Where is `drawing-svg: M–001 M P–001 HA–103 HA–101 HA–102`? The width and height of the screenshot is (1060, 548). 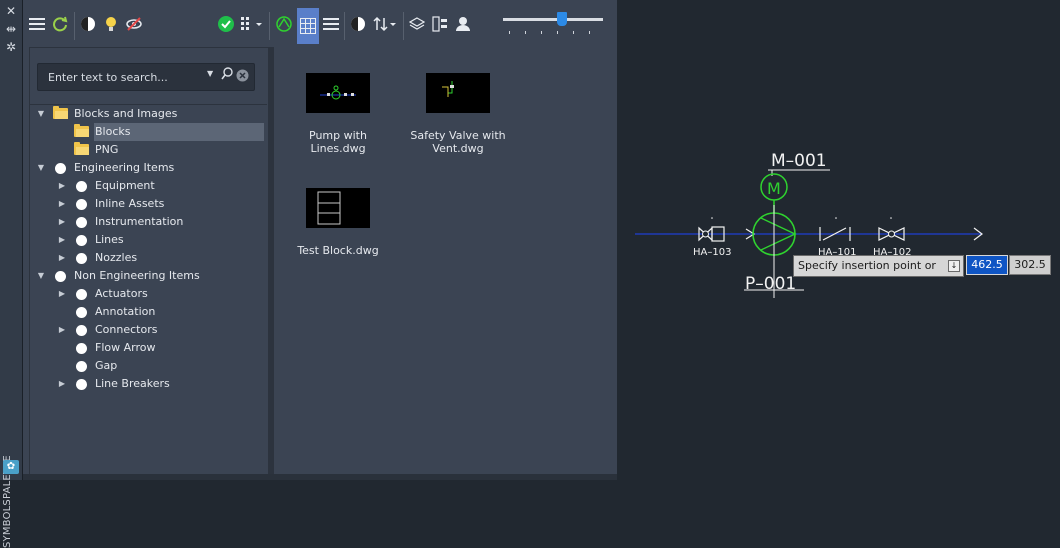 drawing-svg: M–001 M P–001 HA–103 HA–101 HA–102 is located at coordinates (809, 224).